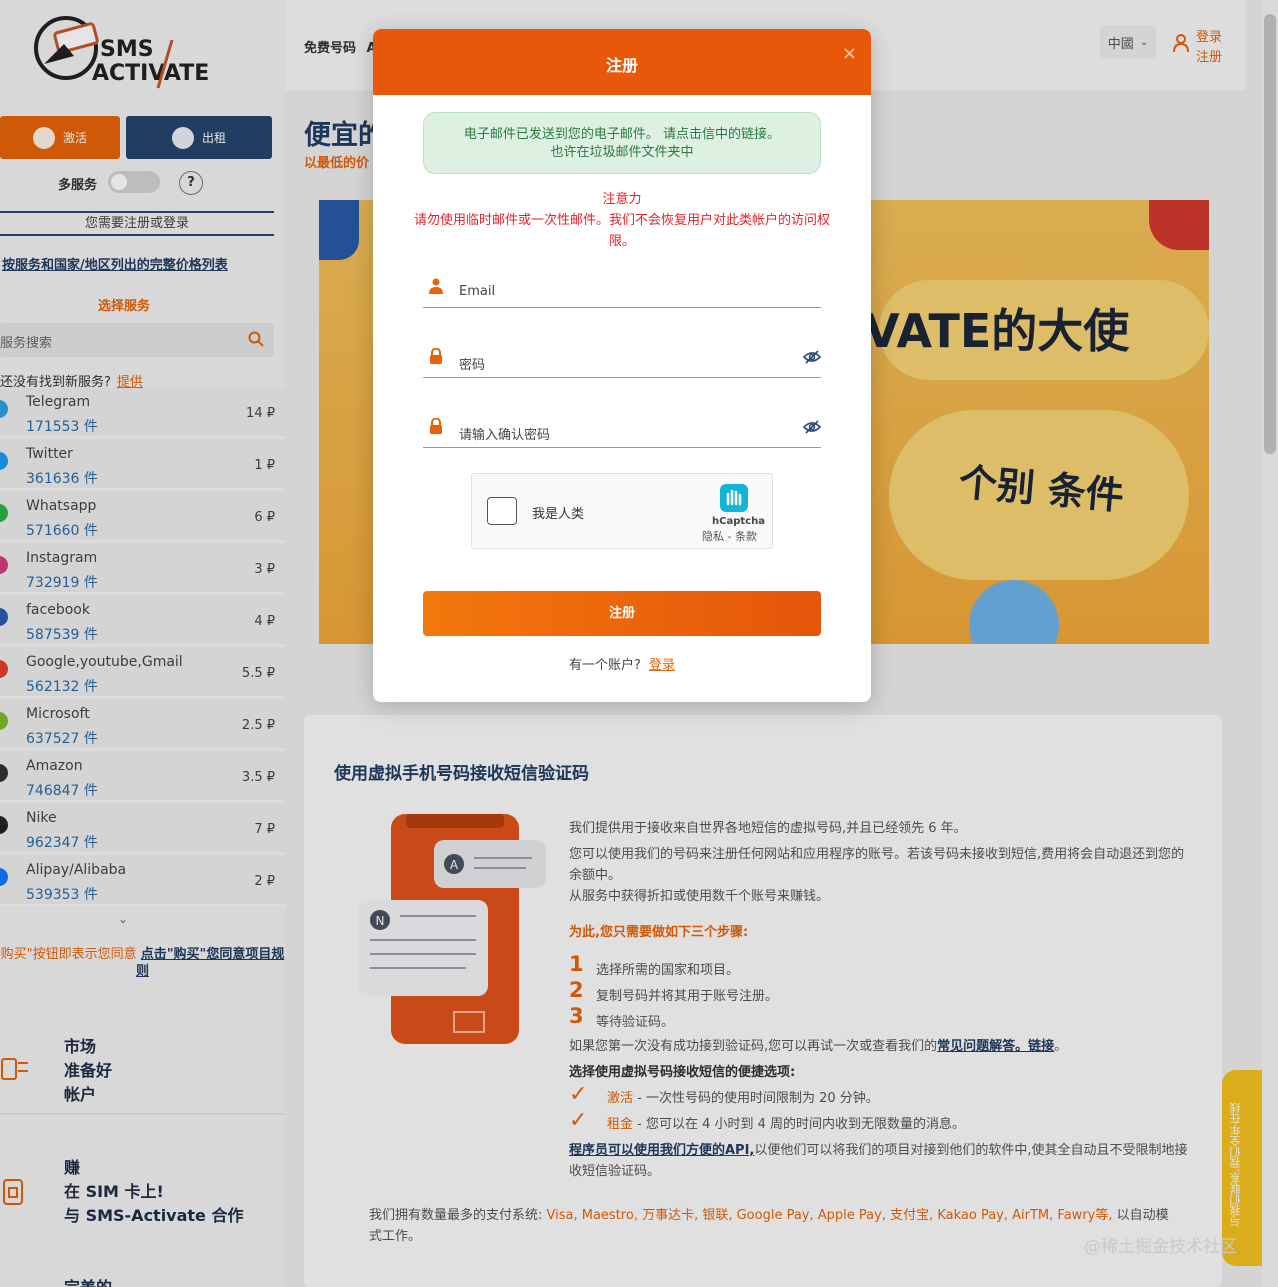 The width and height of the screenshot is (1278, 1287). What do you see at coordinates (502, 511) in the screenshot?
I see `captcha-checkbox` at bounding box center [502, 511].